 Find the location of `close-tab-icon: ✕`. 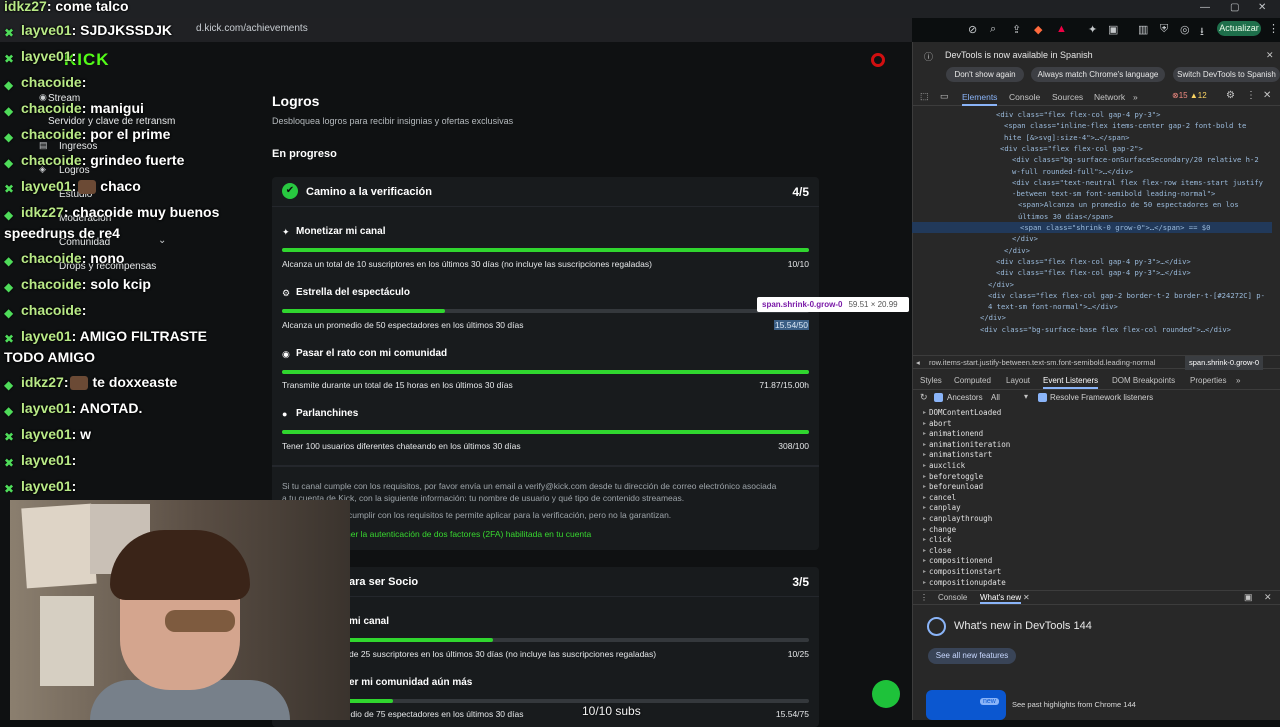

close-tab-icon: ✕ is located at coordinates (1026, 597).